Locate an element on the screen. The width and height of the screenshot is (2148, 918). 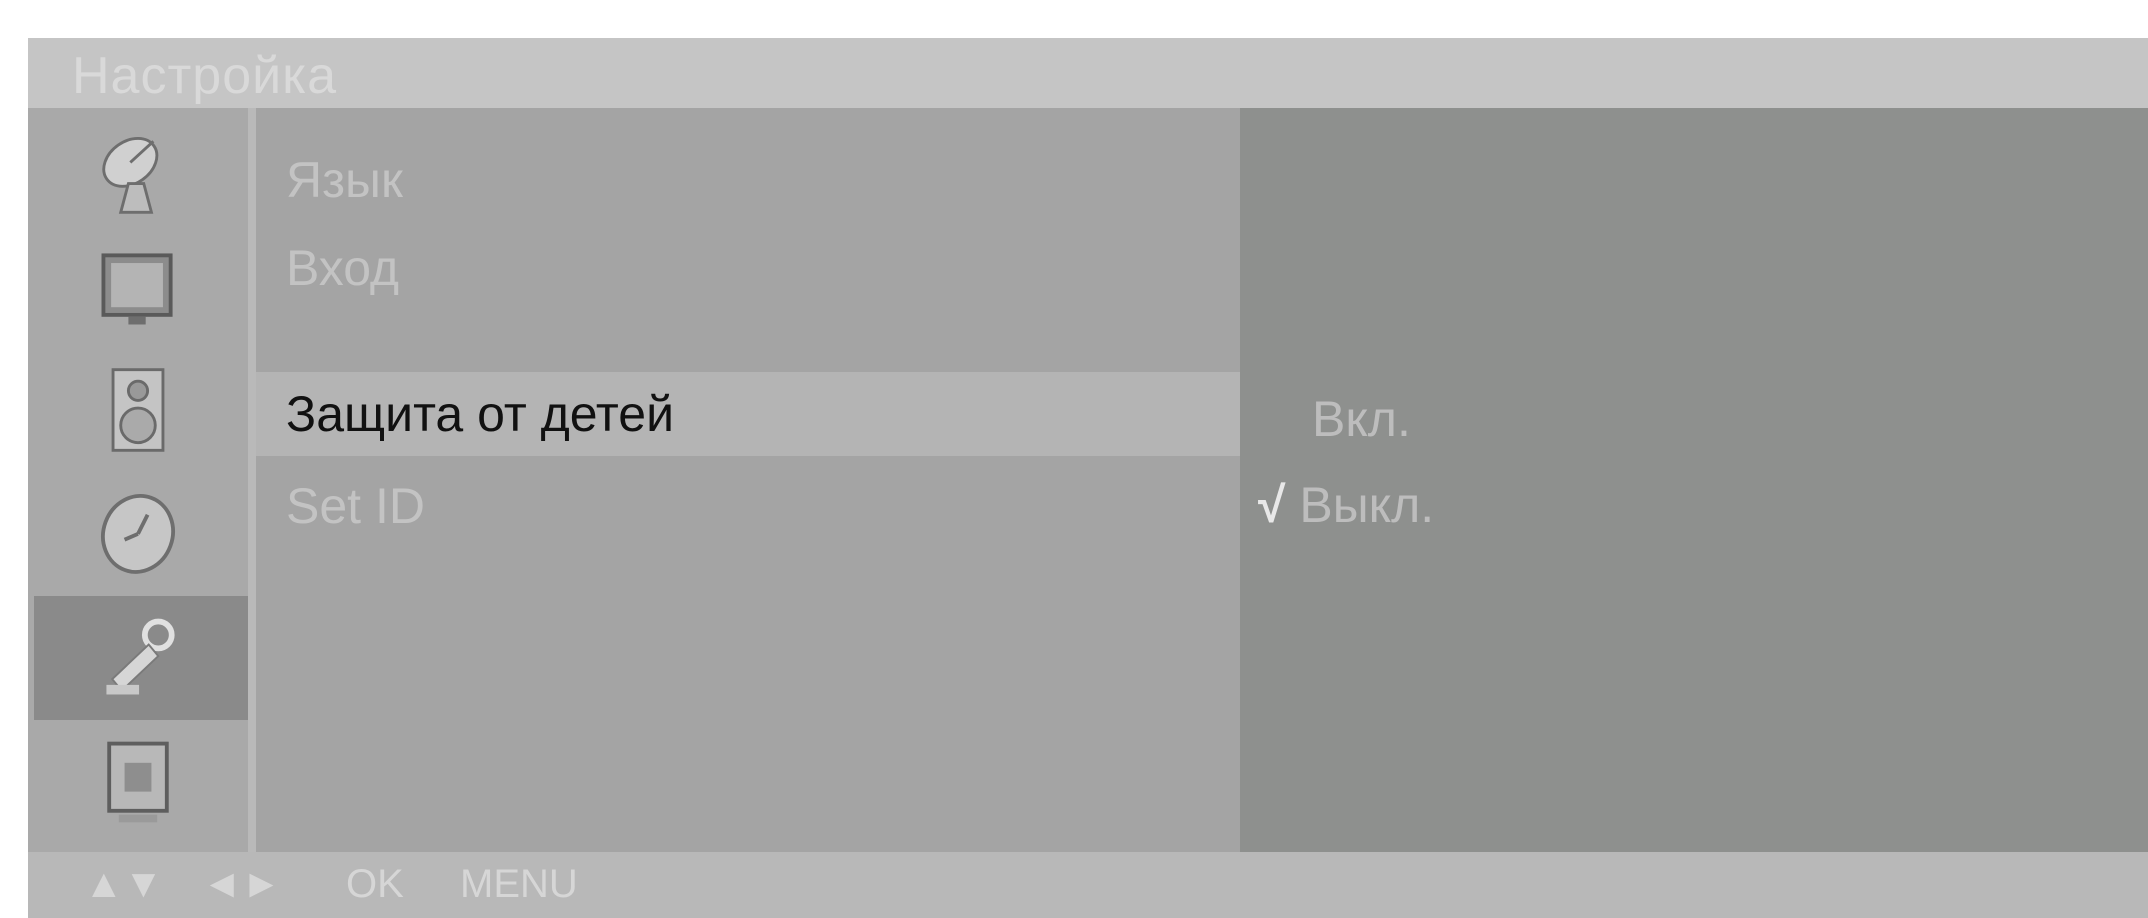
left-right-arrows-icon: ◄► is located at coordinates (242, 884).